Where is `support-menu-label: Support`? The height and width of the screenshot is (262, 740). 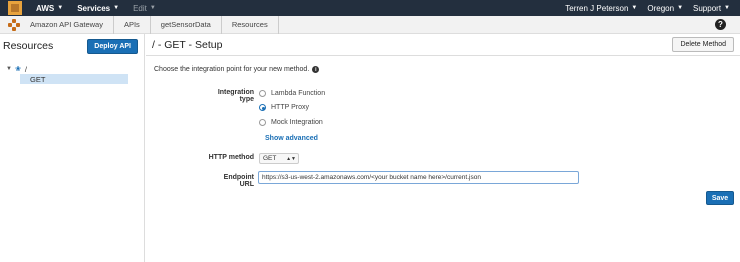 support-menu-label: Support is located at coordinates (707, 8).